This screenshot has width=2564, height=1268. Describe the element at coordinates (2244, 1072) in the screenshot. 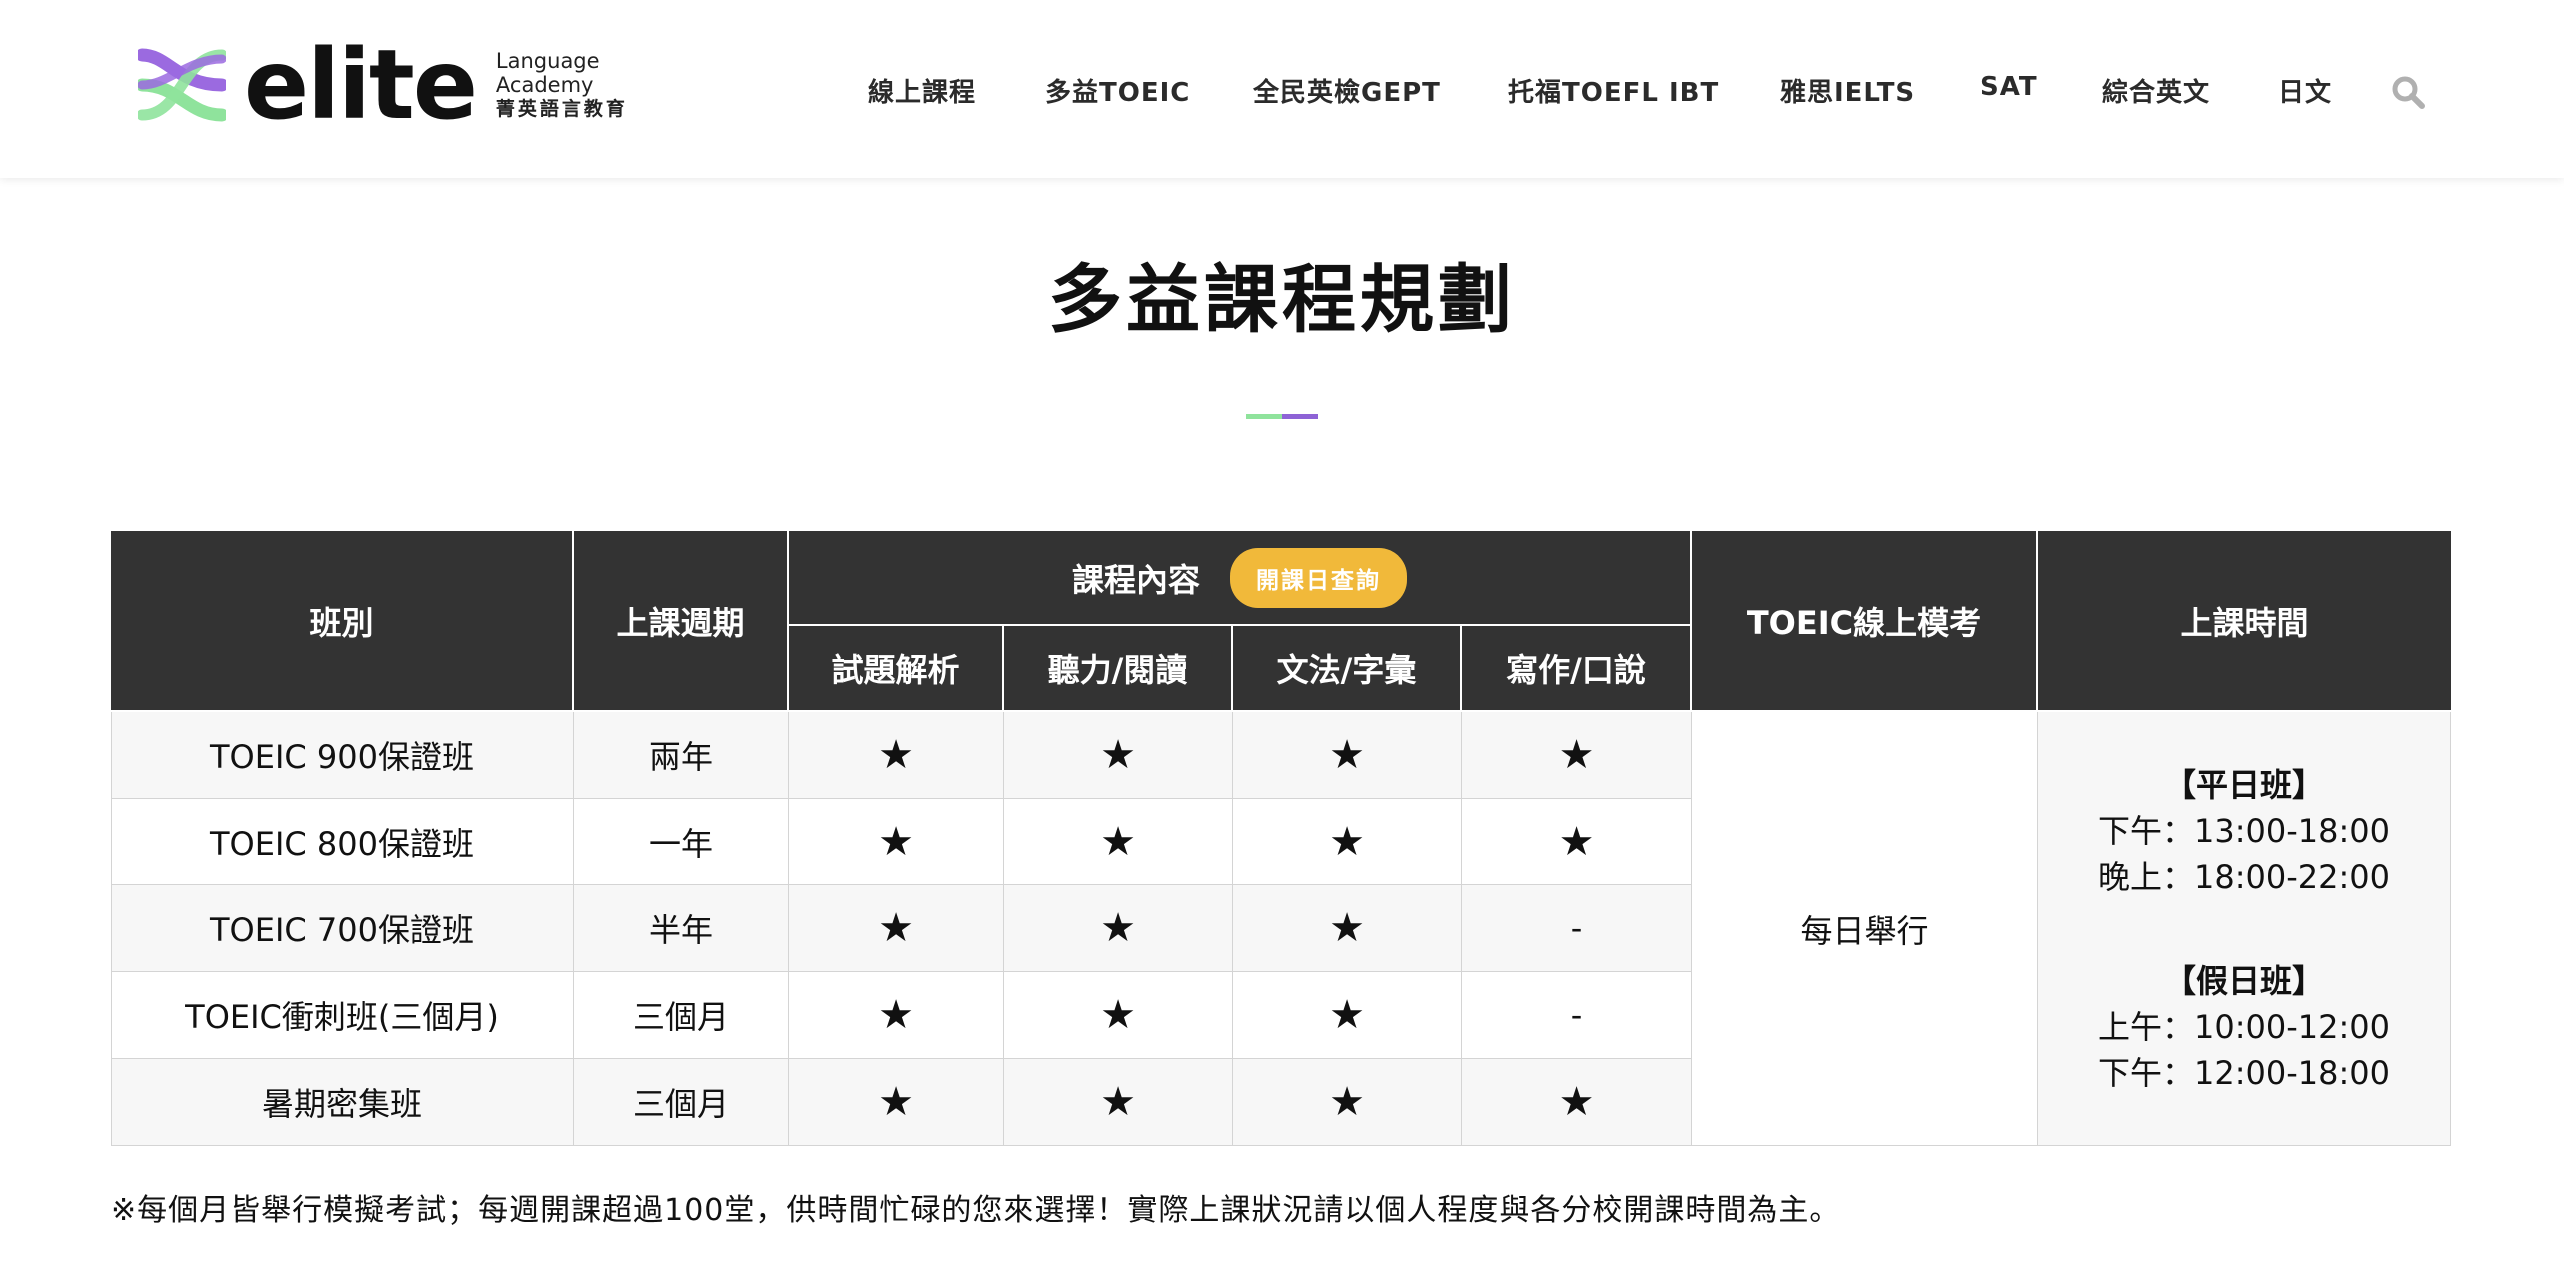

I see `weekend-afternoon: 下午：12:00-18:00` at that location.